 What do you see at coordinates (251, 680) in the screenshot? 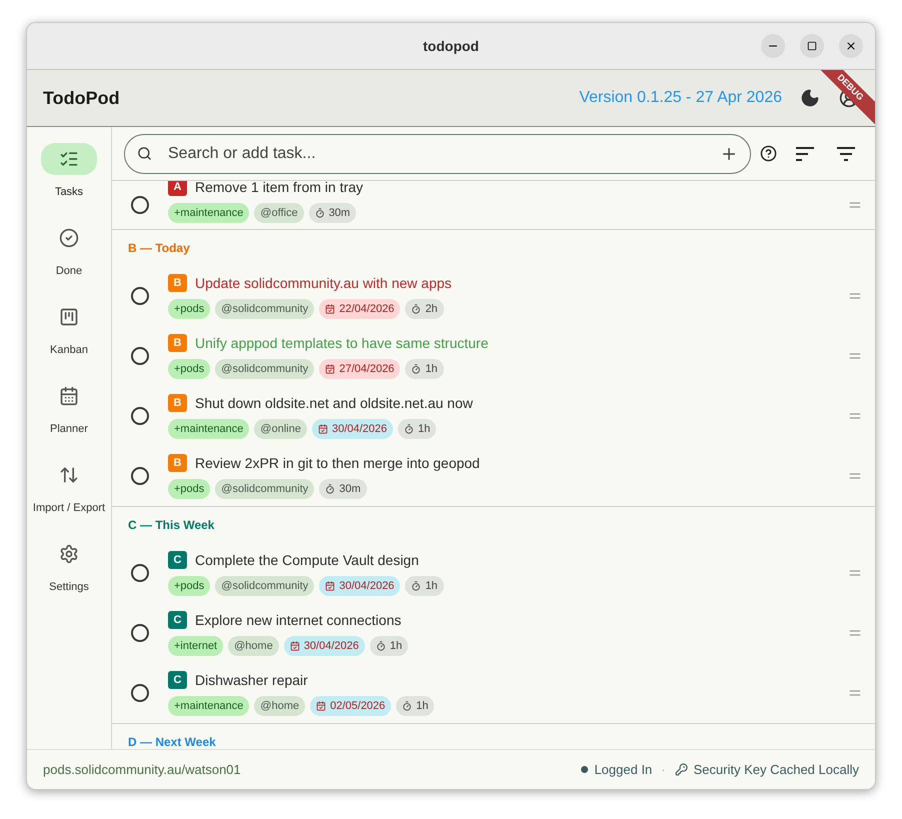
I see `task-title: Dishwasher repair` at bounding box center [251, 680].